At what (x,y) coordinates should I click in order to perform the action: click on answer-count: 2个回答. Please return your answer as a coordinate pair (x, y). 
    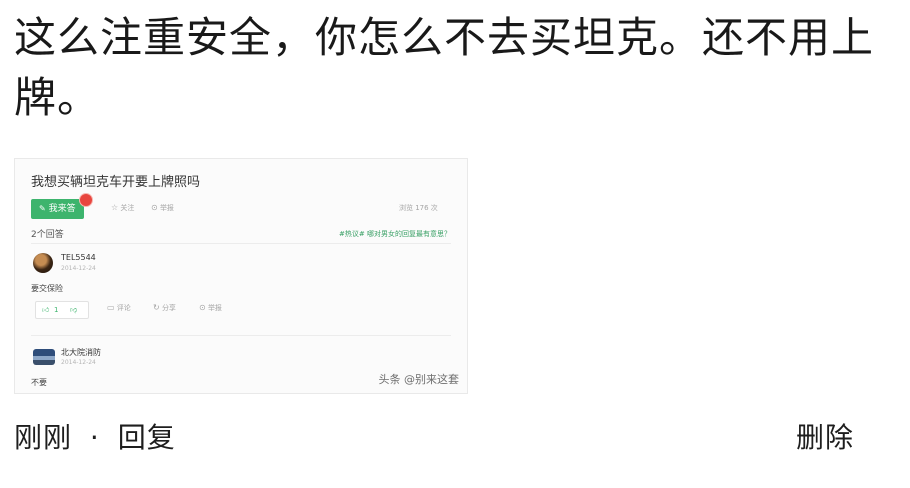
    Looking at the image, I should click on (47, 235).